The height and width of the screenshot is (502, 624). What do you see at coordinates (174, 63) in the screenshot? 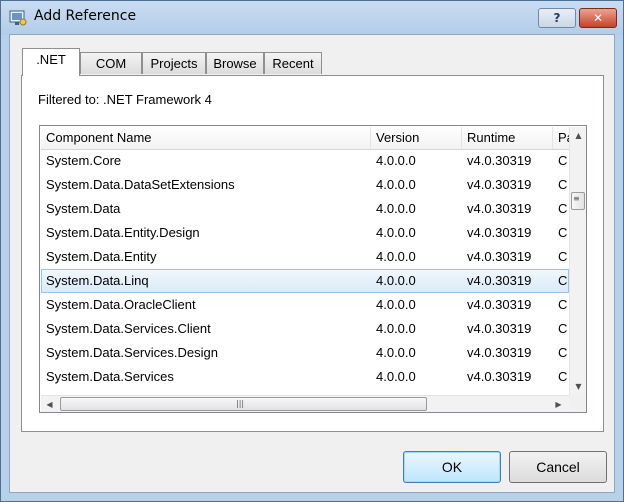
I see `tab-projects: Projects` at bounding box center [174, 63].